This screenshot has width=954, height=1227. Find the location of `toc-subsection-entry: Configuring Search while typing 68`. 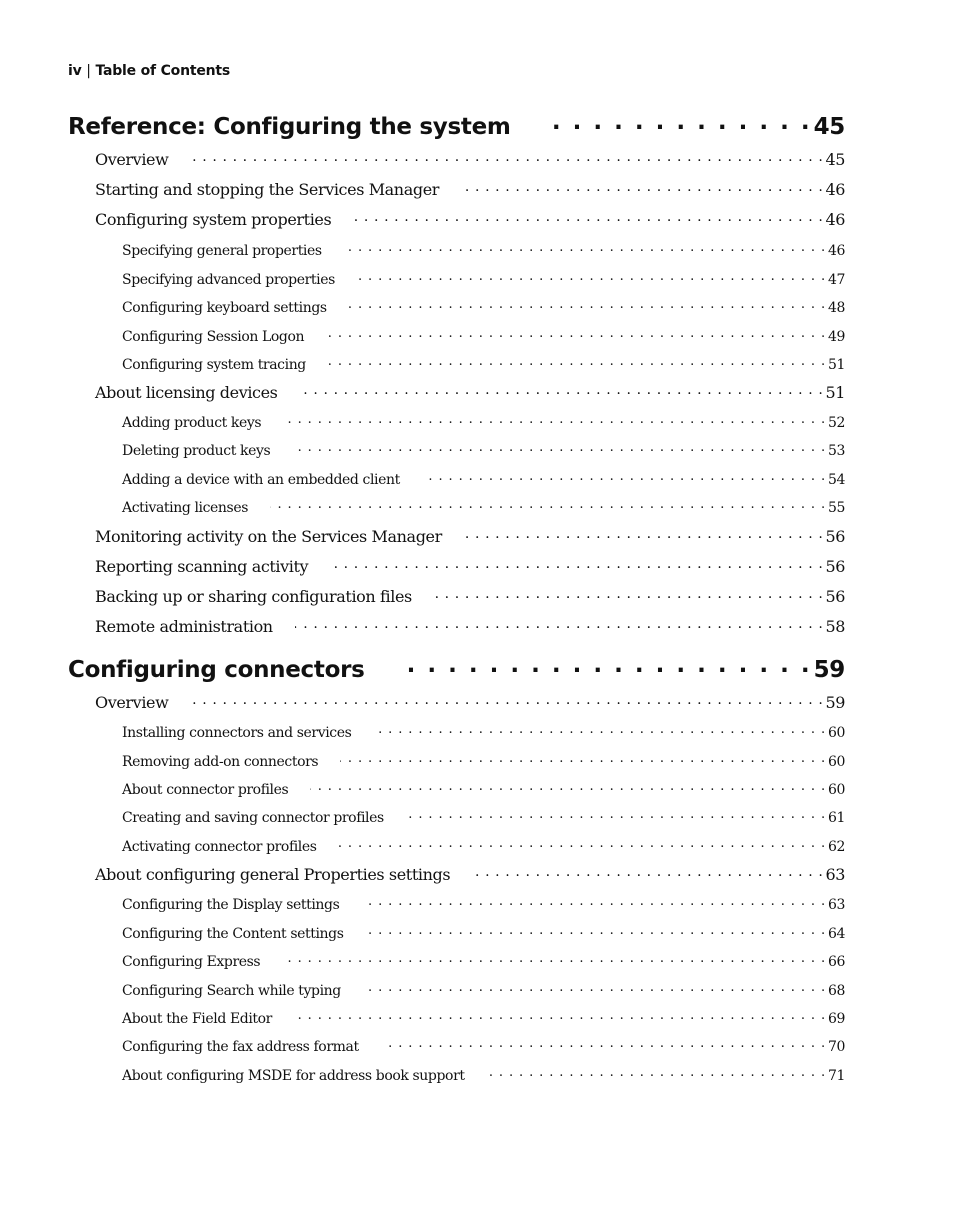

toc-subsection-entry: Configuring Search while typing 68 is located at coordinates (456, 989).